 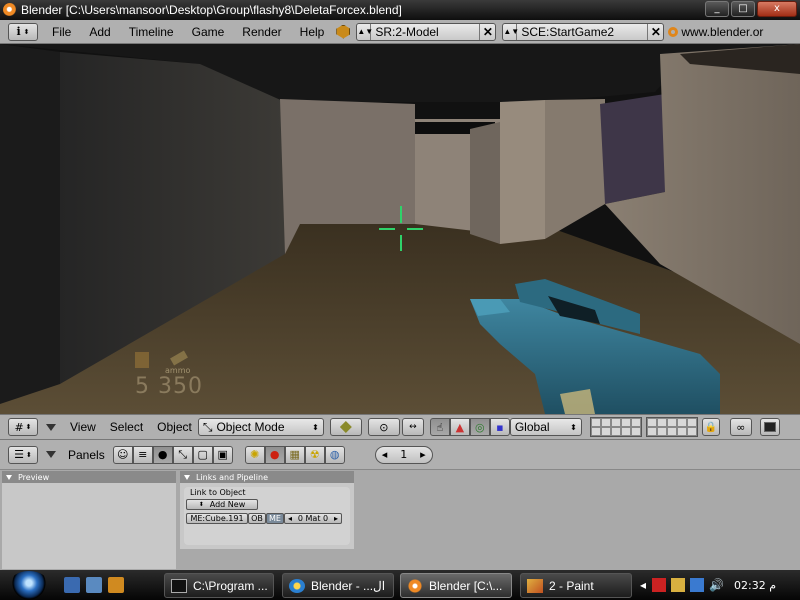 What do you see at coordinates (294, 454) in the screenshot?
I see `texture-button: ▦` at bounding box center [294, 454].